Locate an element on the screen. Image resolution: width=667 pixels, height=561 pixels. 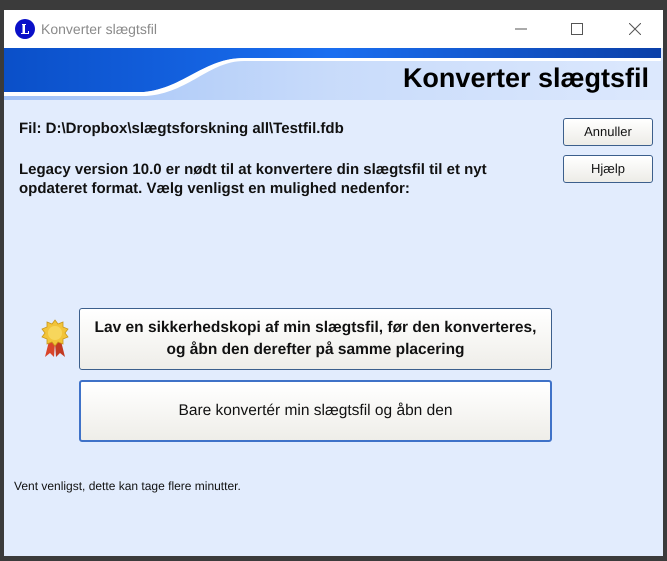
header-title: Konverter slægtsfil is located at coordinates (525, 78).